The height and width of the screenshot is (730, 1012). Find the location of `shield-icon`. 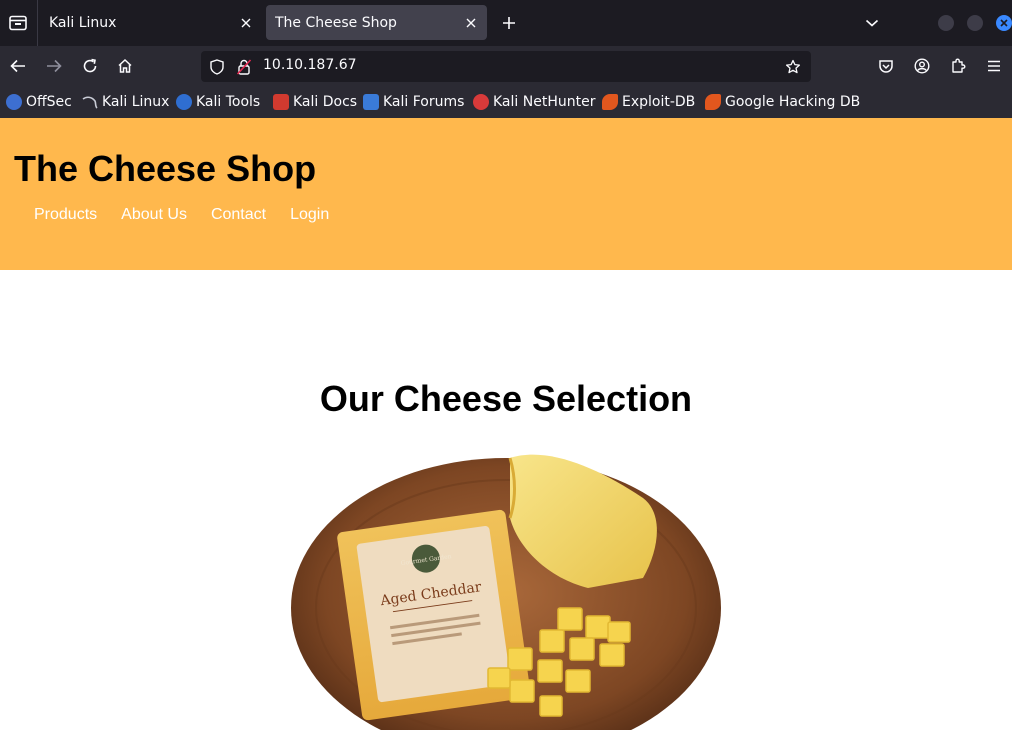

shield-icon is located at coordinates (217, 67).